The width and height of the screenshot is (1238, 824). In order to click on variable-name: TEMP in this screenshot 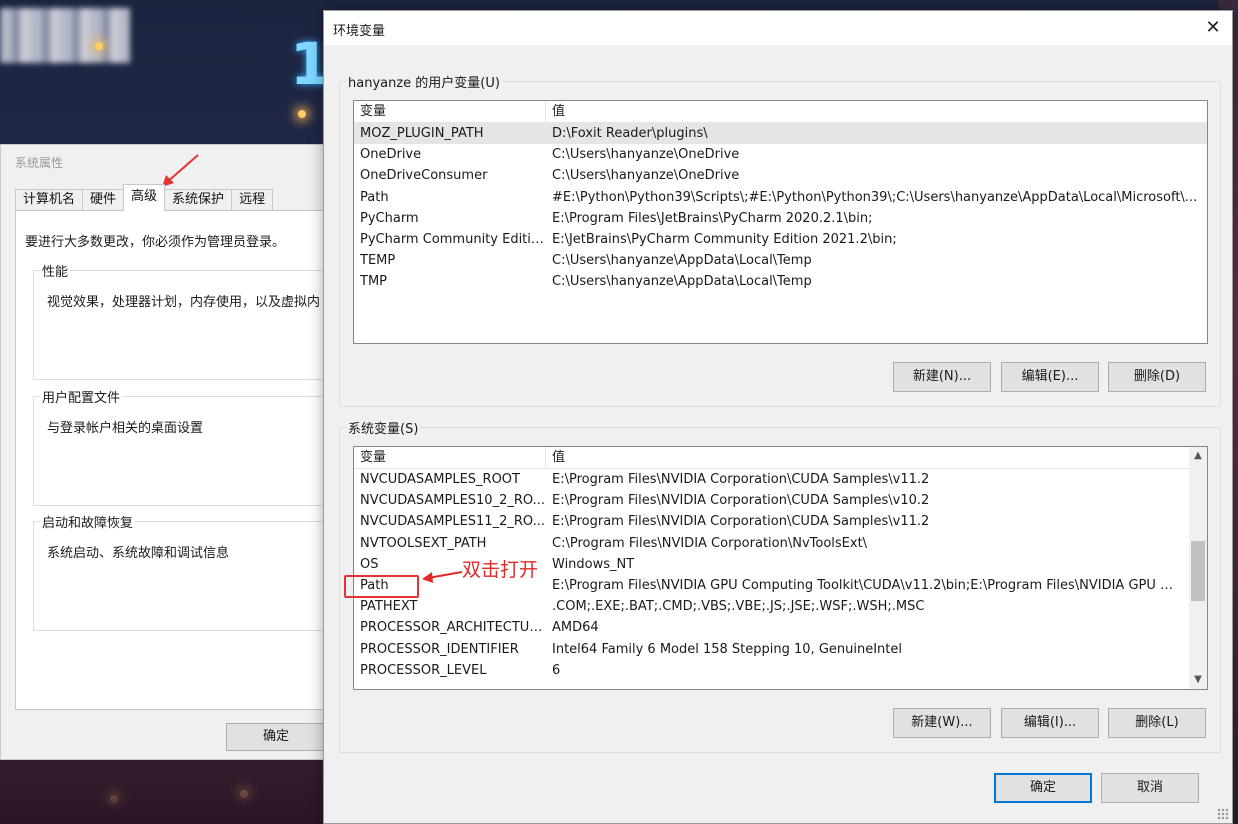, I will do `click(378, 261)`.